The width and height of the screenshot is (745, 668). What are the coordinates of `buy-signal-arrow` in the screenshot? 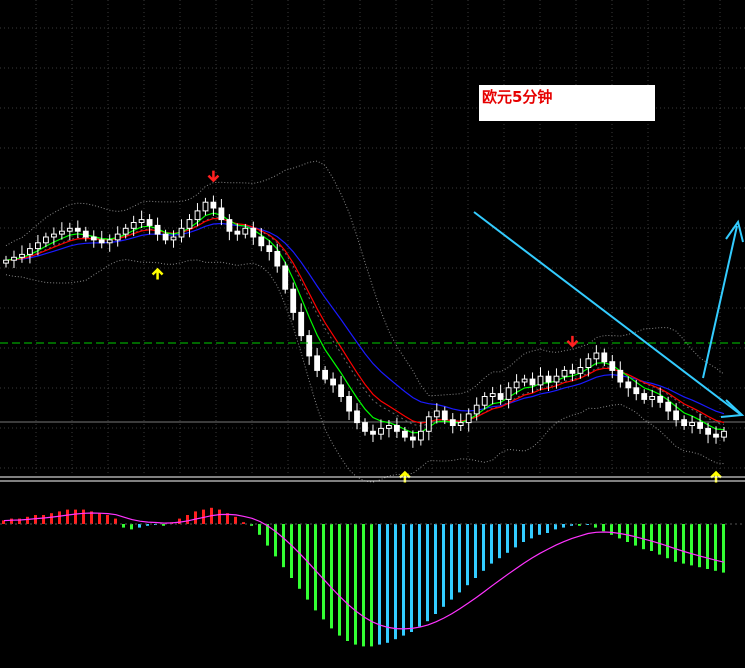 It's located at (157, 273).